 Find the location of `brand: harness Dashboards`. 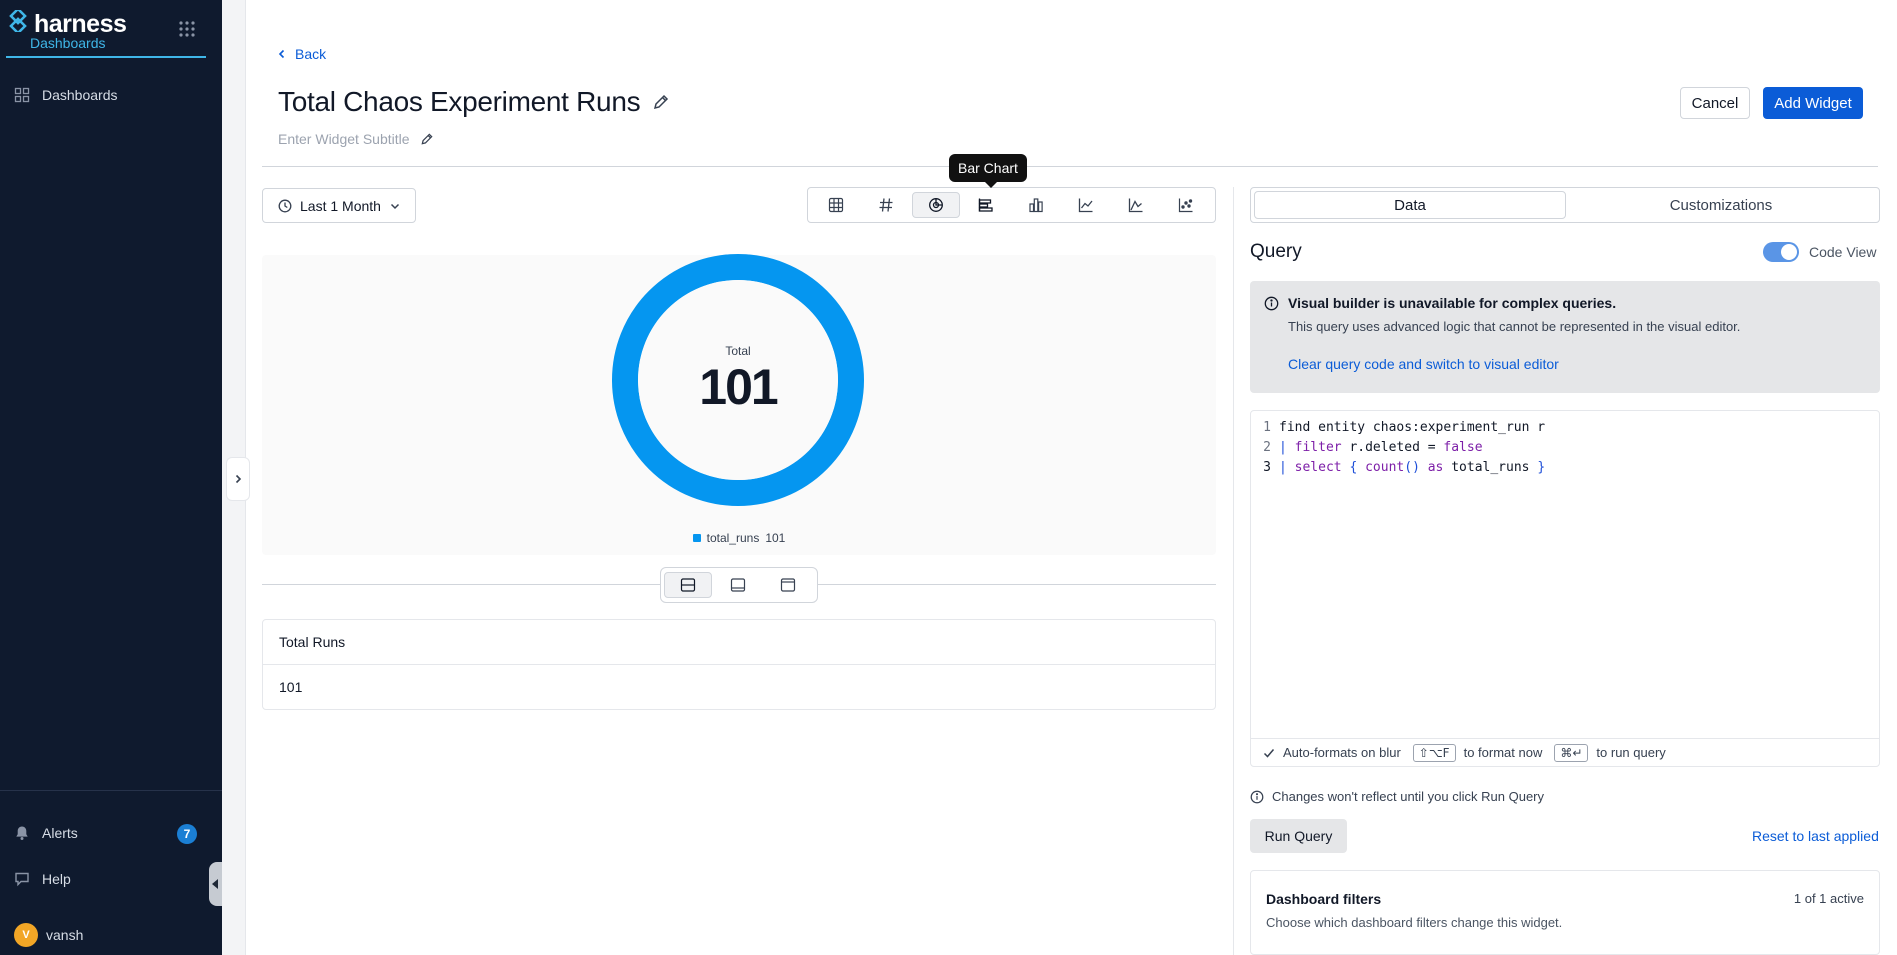

brand: harness Dashboards is located at coordinates (106, 32).